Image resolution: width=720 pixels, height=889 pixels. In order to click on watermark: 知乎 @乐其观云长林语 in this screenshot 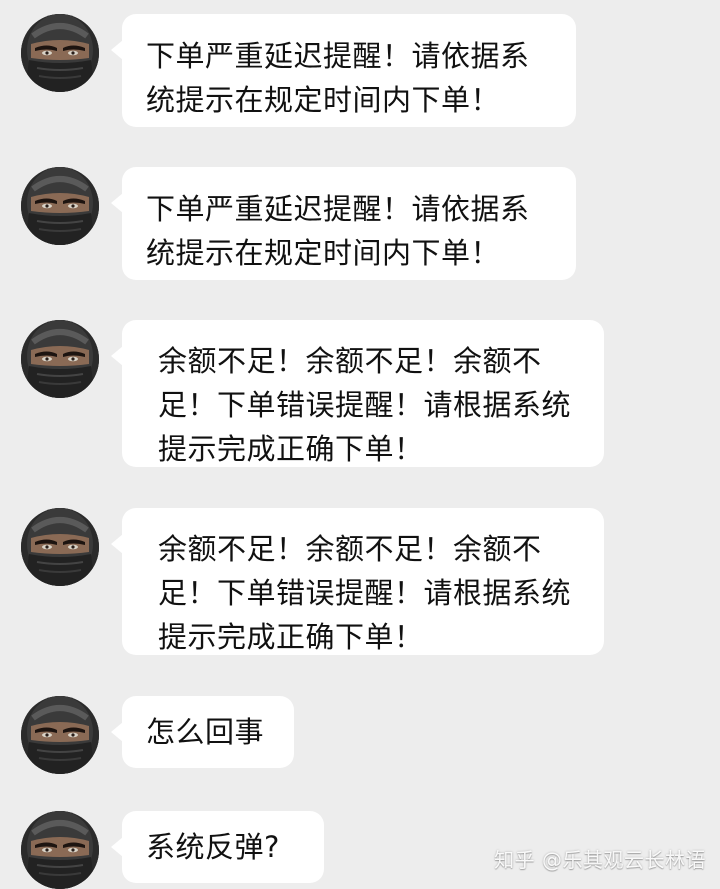, I will do `click(600, 860)`.